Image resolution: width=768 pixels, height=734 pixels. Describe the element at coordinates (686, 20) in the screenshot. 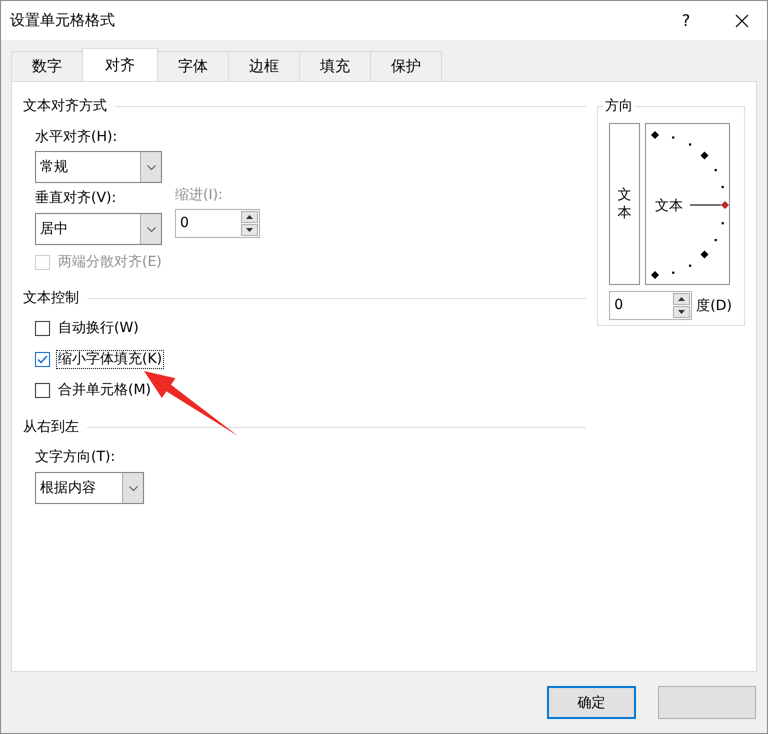

I see `help-button: ?` at that location.